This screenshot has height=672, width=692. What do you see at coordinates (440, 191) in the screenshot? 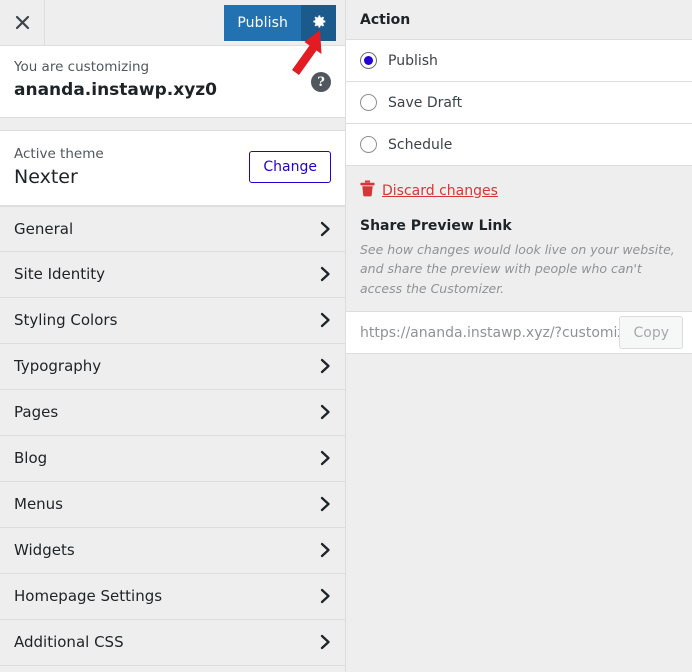
I see `discard-changes-link: Discard changes` at bounding box center [440, 191].